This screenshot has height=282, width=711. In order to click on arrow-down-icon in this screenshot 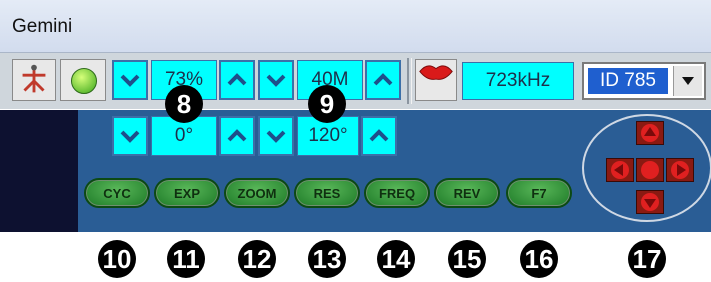, I will do `click(650, 202)`.